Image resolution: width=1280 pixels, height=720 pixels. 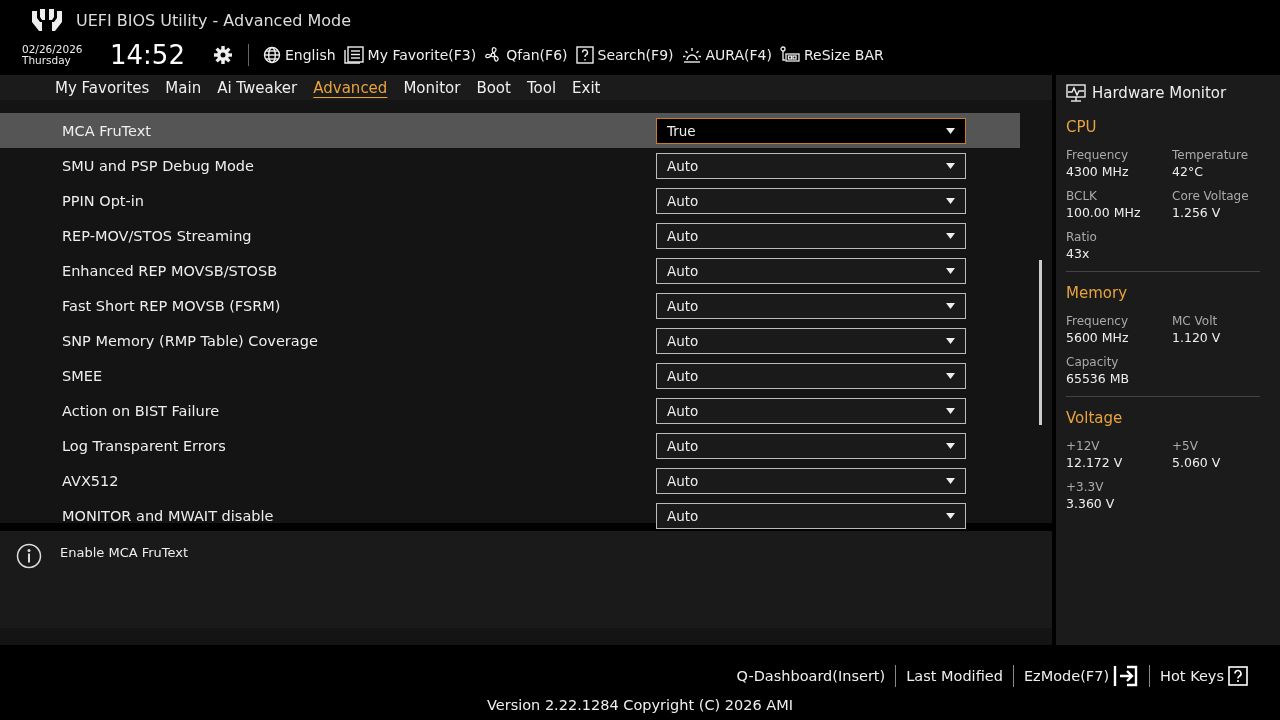 I want to click on nav-tab: Monitor, so click(x=432, y=87).